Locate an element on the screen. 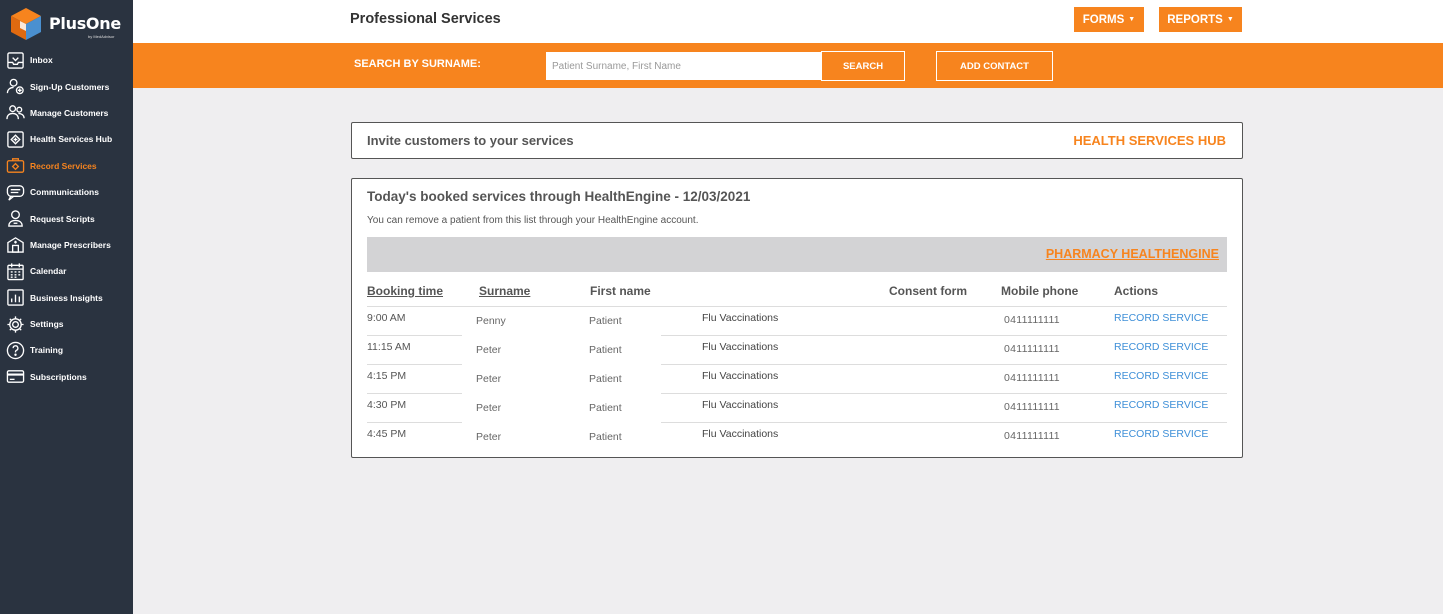 The image size is (1443, 614). sidebar-item-training: Training is located at coordinates (66, 350).